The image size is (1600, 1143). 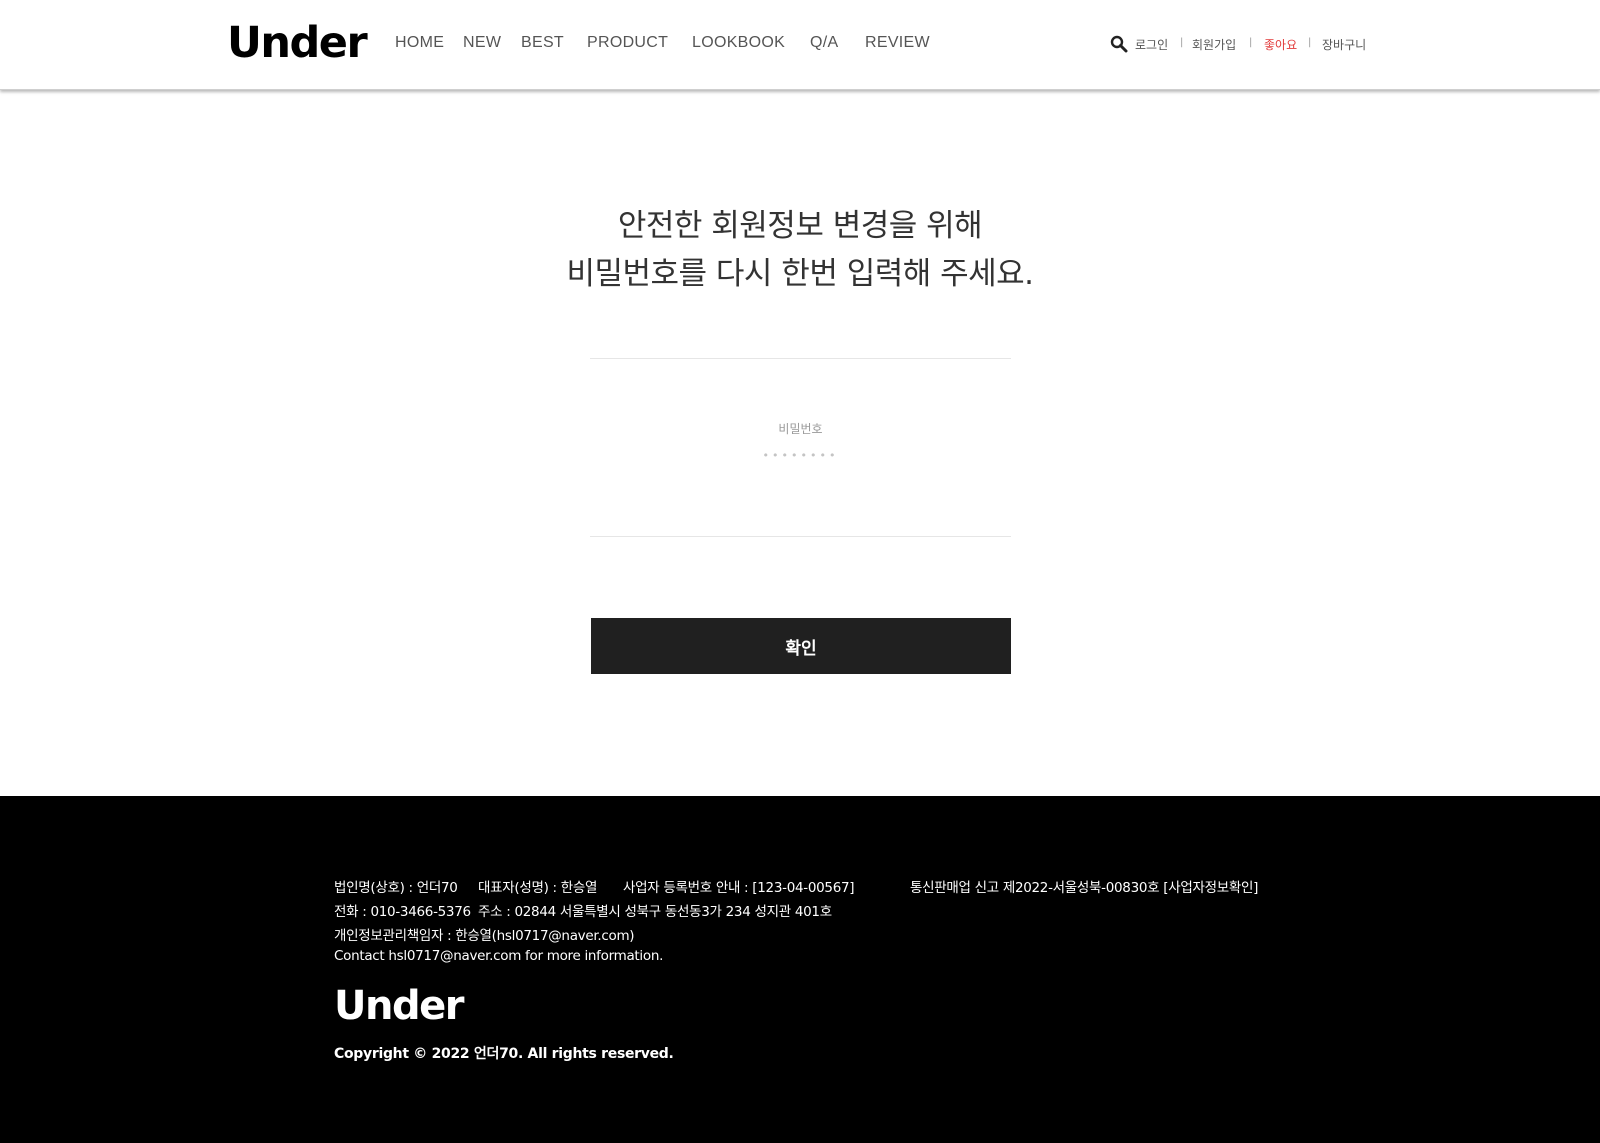 What do you see at coordinates (1214, 44) in the screenshot?
I see `signup-link: 회원가입` at bounding box center [1214, 44].